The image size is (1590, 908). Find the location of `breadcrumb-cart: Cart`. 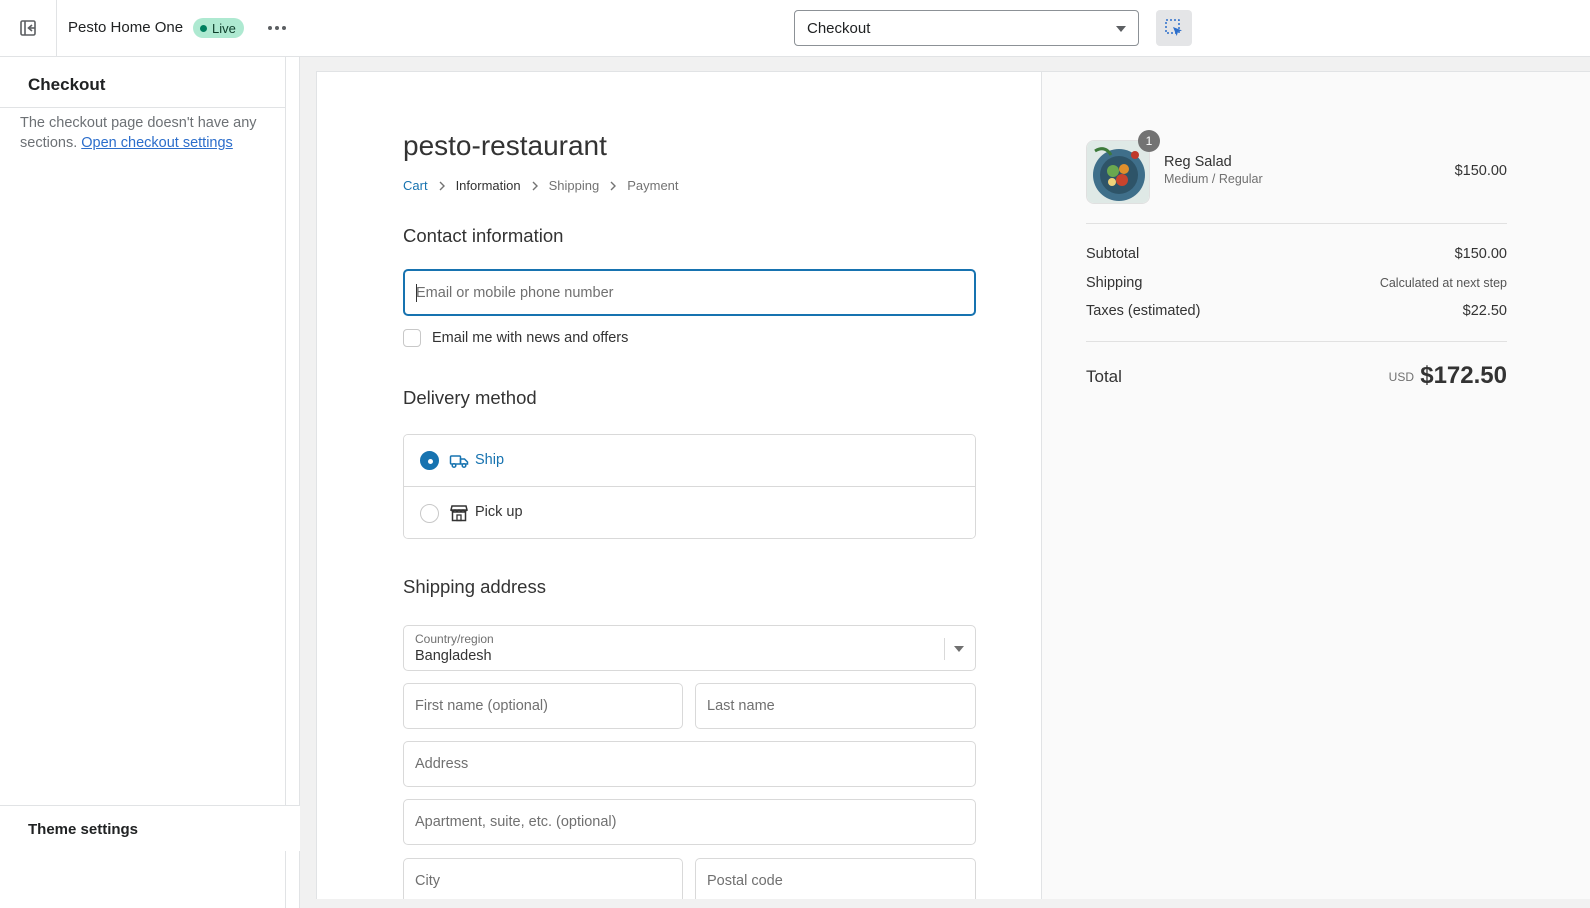

breadcrumb-cart: Cart is located at coordinates (415, 185).